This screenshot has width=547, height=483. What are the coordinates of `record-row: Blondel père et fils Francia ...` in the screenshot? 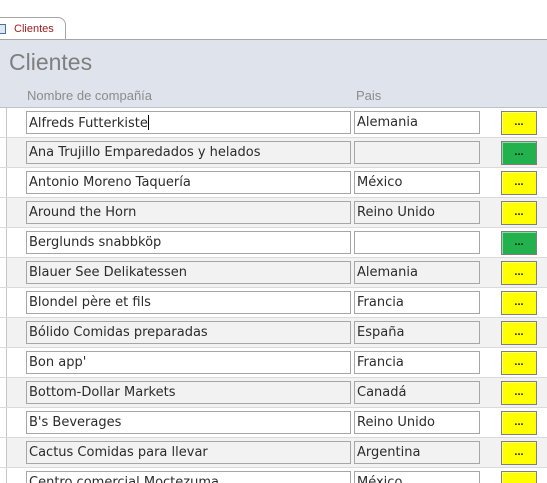 It's located at (273, 303).